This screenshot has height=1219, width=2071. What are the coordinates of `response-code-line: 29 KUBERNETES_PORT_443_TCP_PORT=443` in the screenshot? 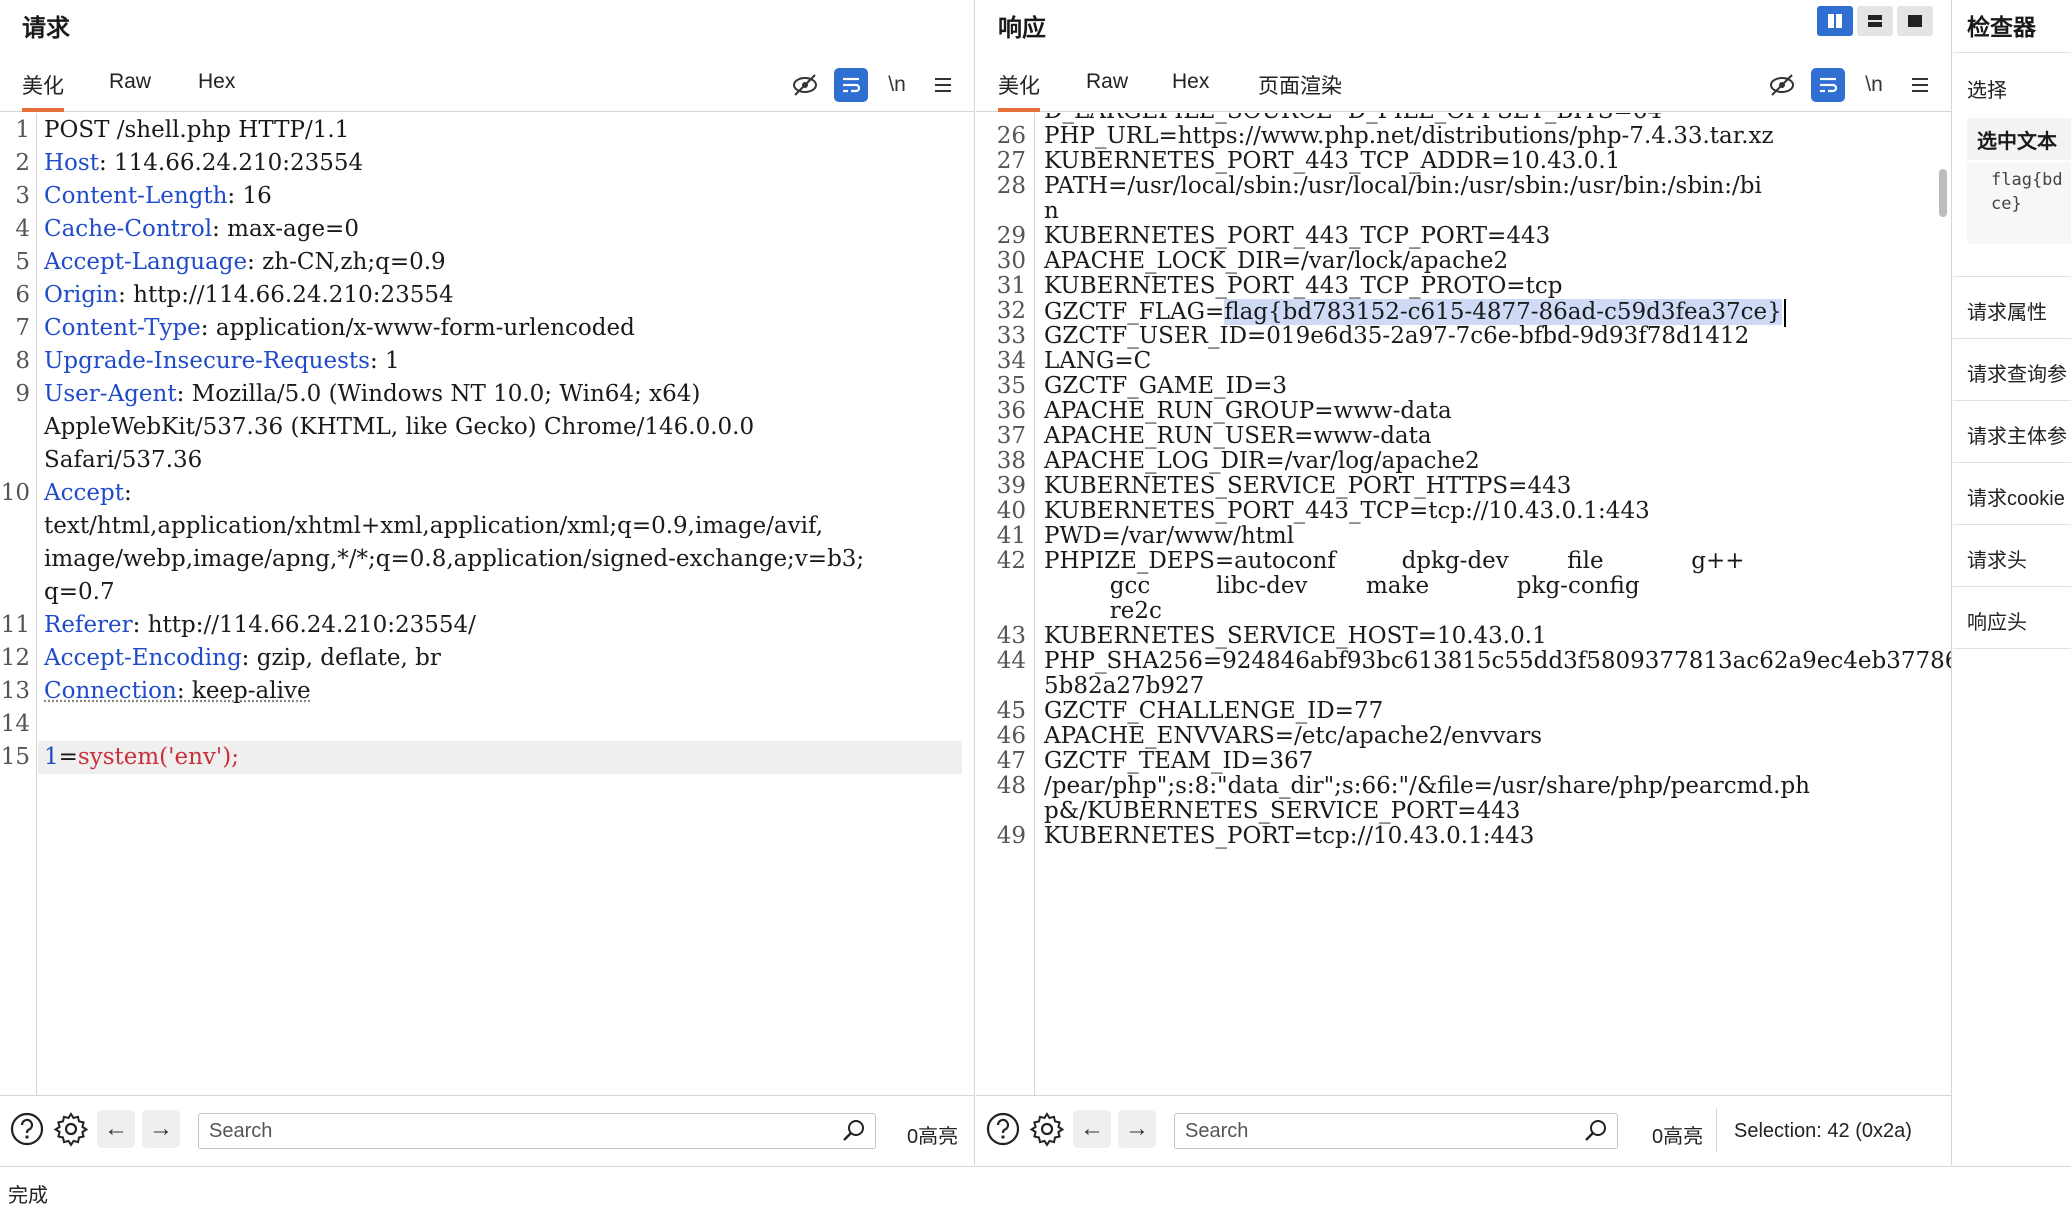 It's located at (1463, 236).